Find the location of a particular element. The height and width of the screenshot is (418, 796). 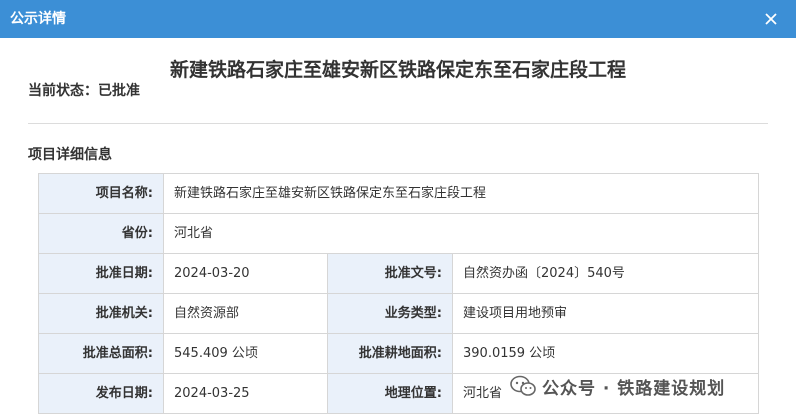

watermark-text: 公众号 · 铁路建设规划 is located at coordinates (634, 388).